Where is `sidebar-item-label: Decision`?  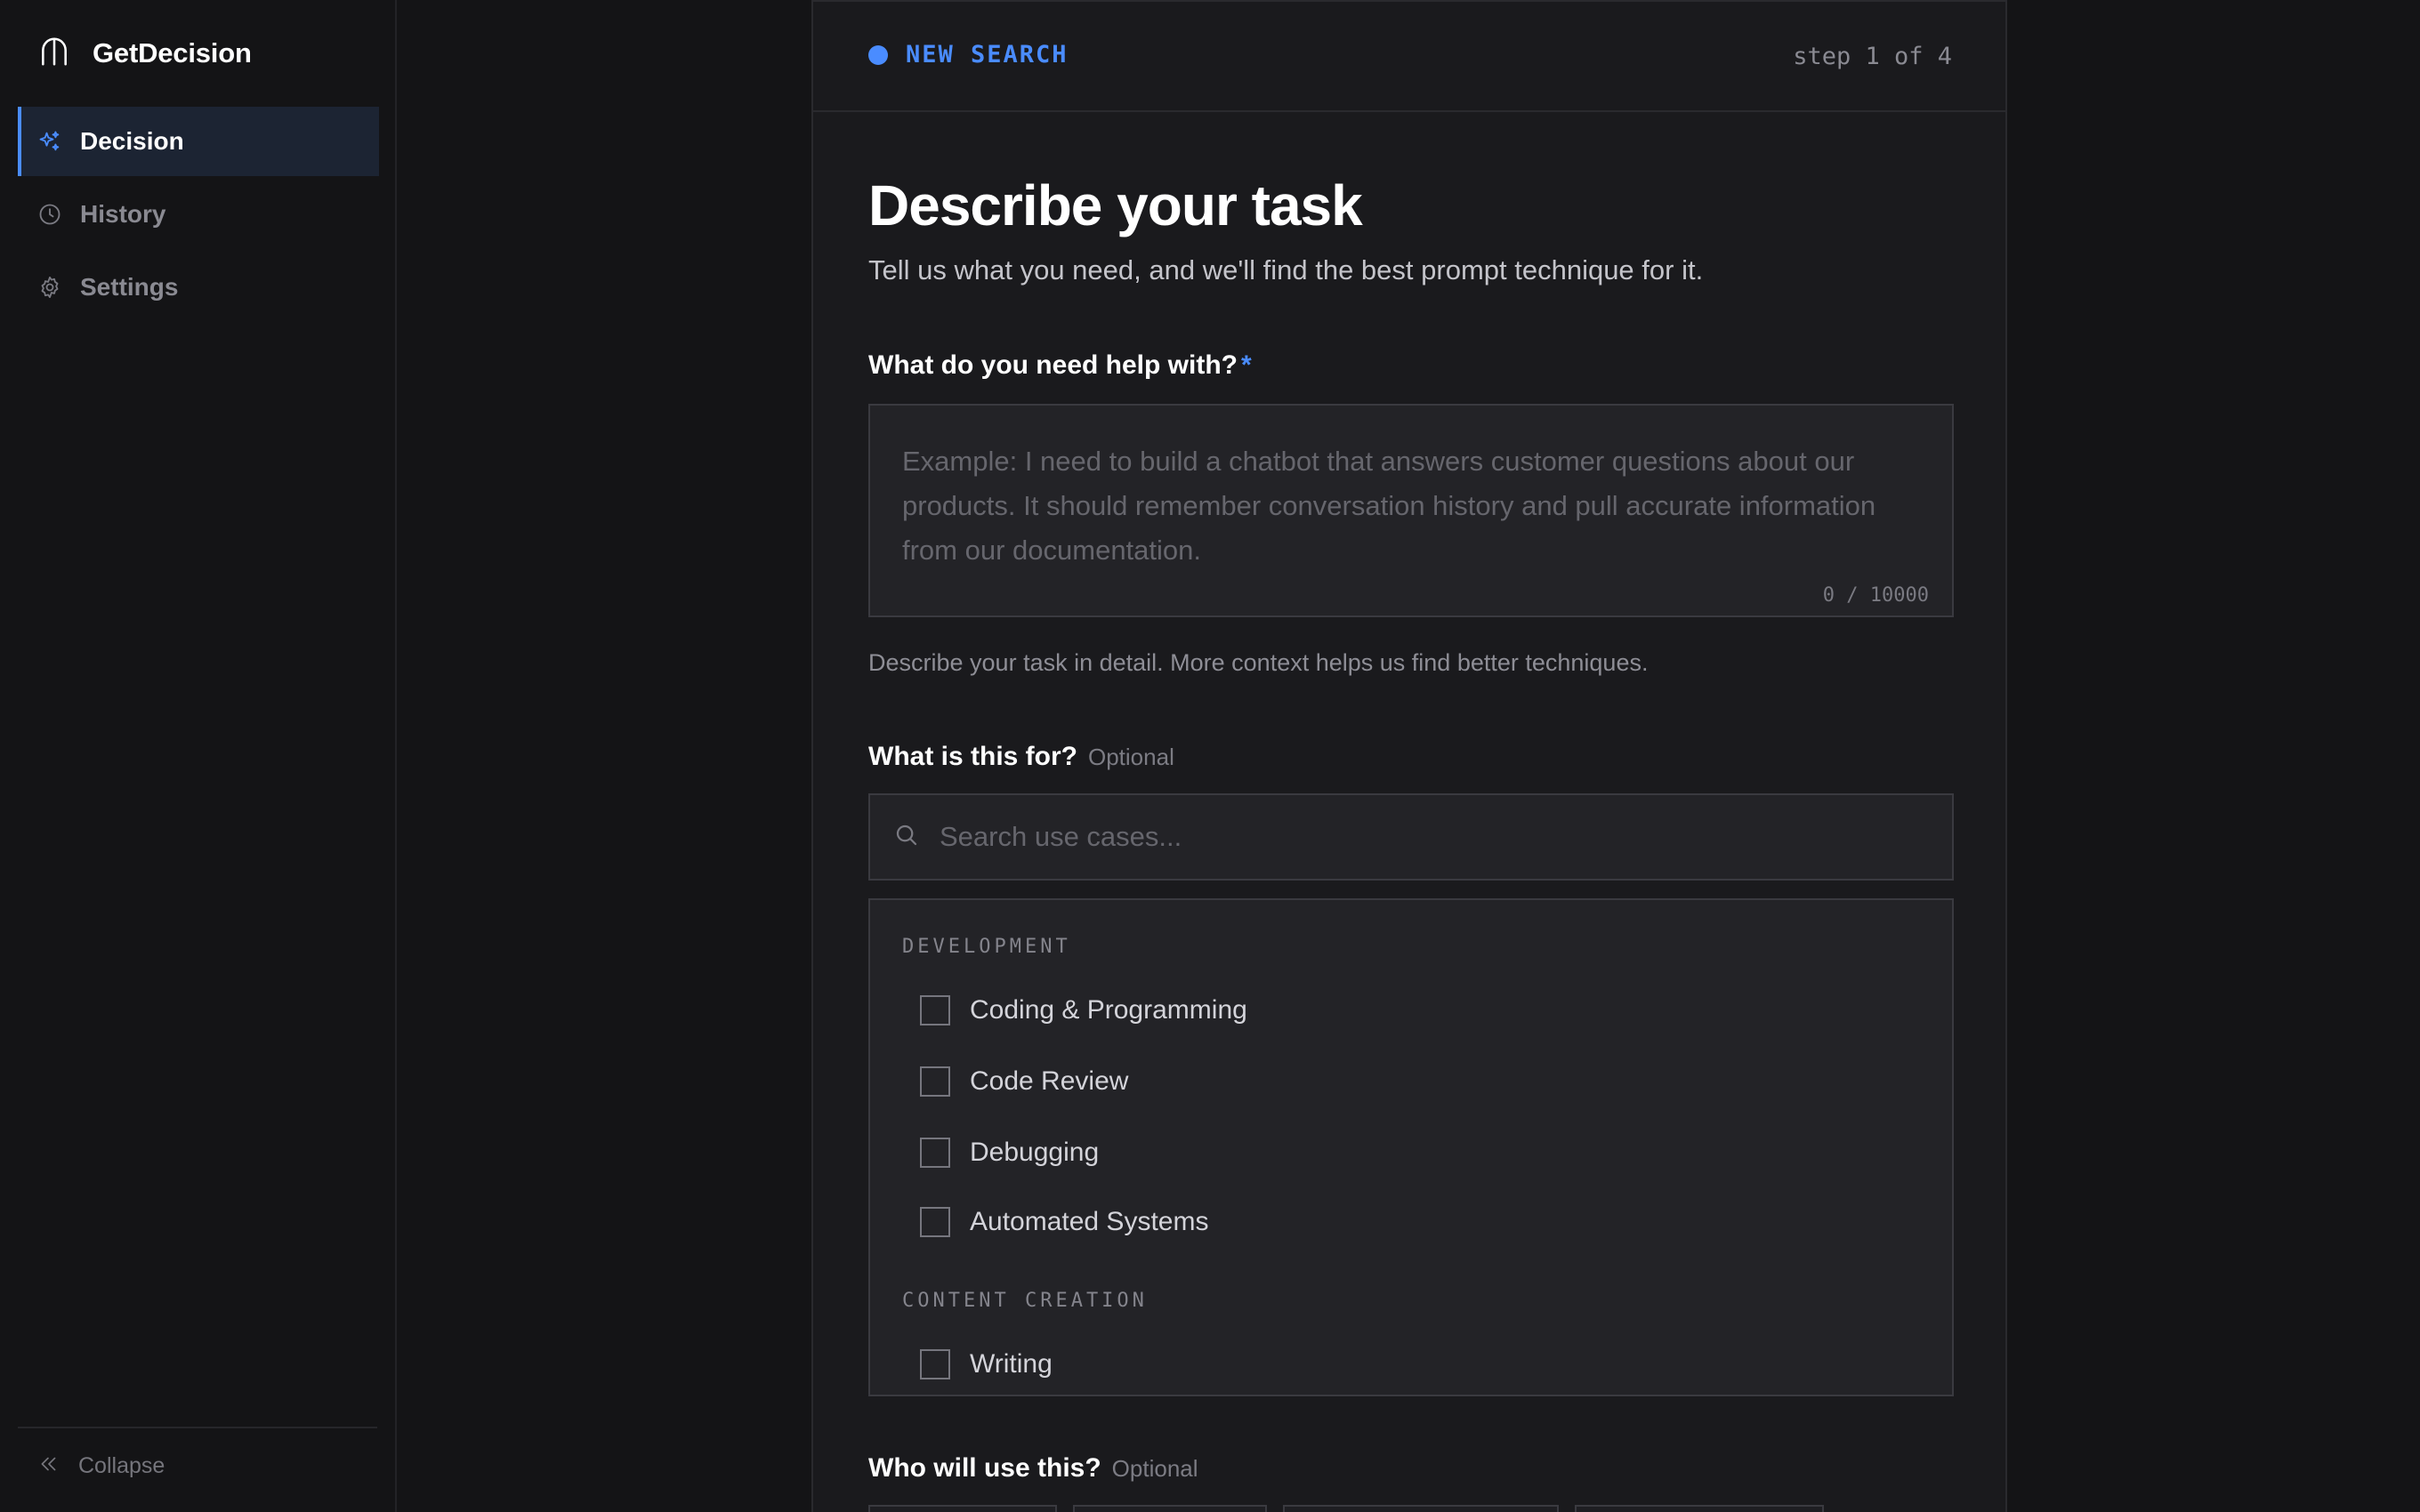 sidebar-item-label: Decision is located at coordinates (132, 141).